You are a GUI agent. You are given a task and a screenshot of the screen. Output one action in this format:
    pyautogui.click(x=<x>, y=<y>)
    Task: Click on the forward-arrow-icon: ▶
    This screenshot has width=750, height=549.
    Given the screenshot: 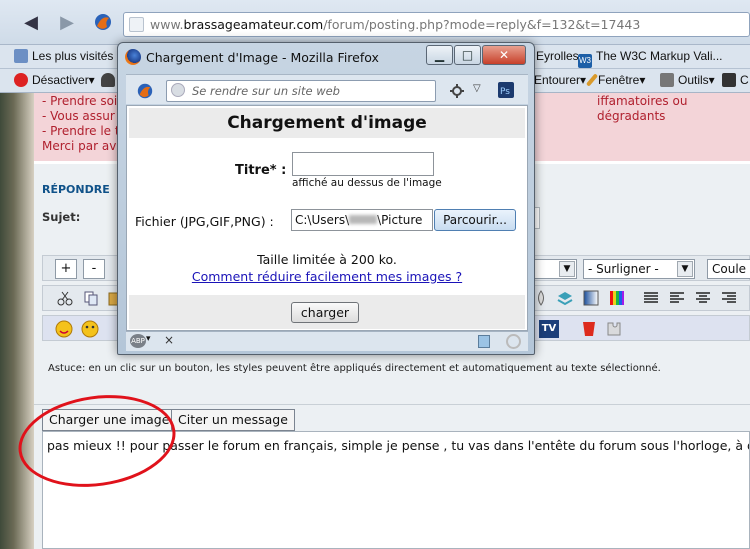 What is the action you would take?
    pyautogui.click(x=67, y=23)
    